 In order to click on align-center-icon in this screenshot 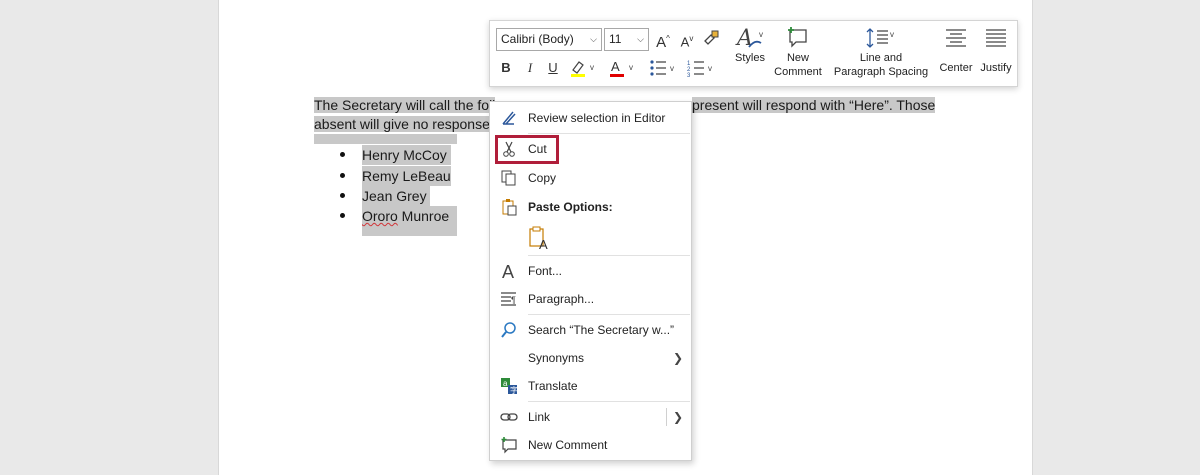, I will do `click(956, 38)`.